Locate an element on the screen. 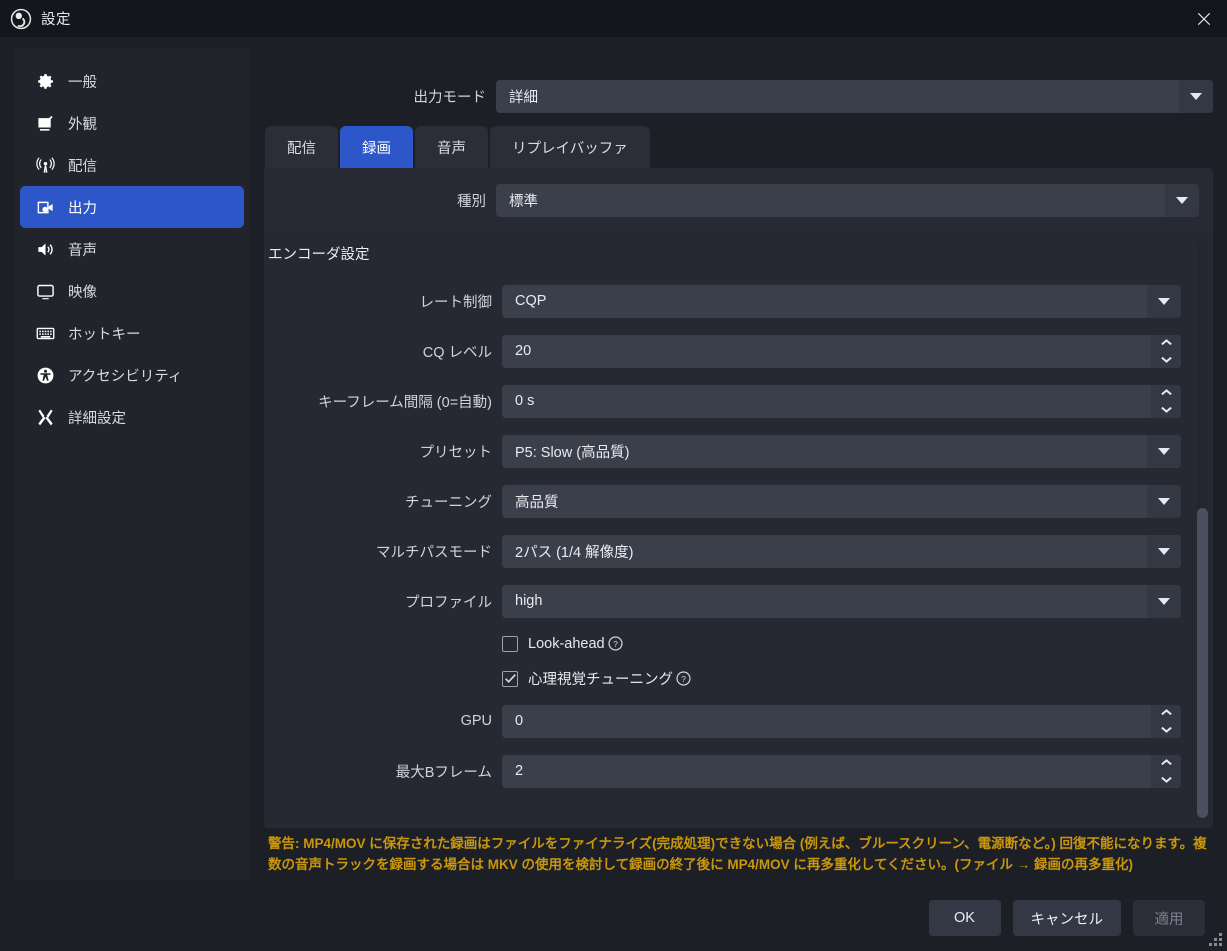  gpu-value: 0 is located at coordinates (519, 721).